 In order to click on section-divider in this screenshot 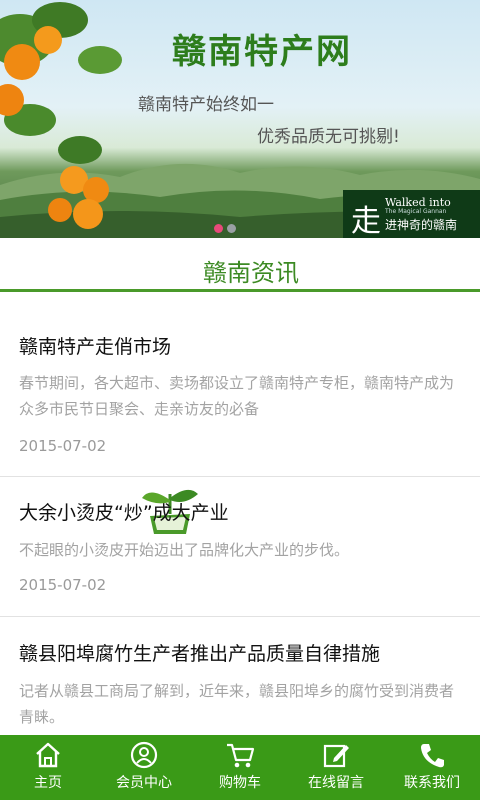, I will do `click(240, 290)`.